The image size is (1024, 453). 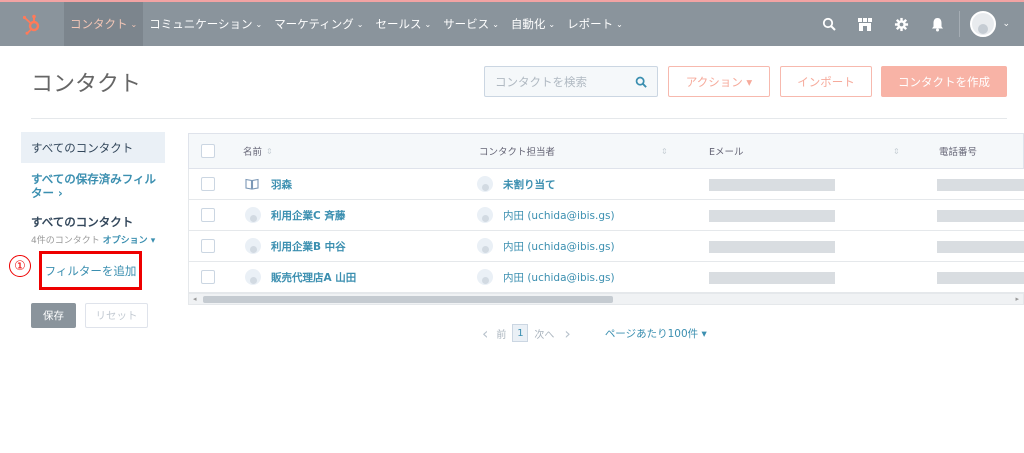 What do you see at coordinates (590, 24) in the screenshot?
I see `nav-label: レポート` at bounding box center [590, 24].